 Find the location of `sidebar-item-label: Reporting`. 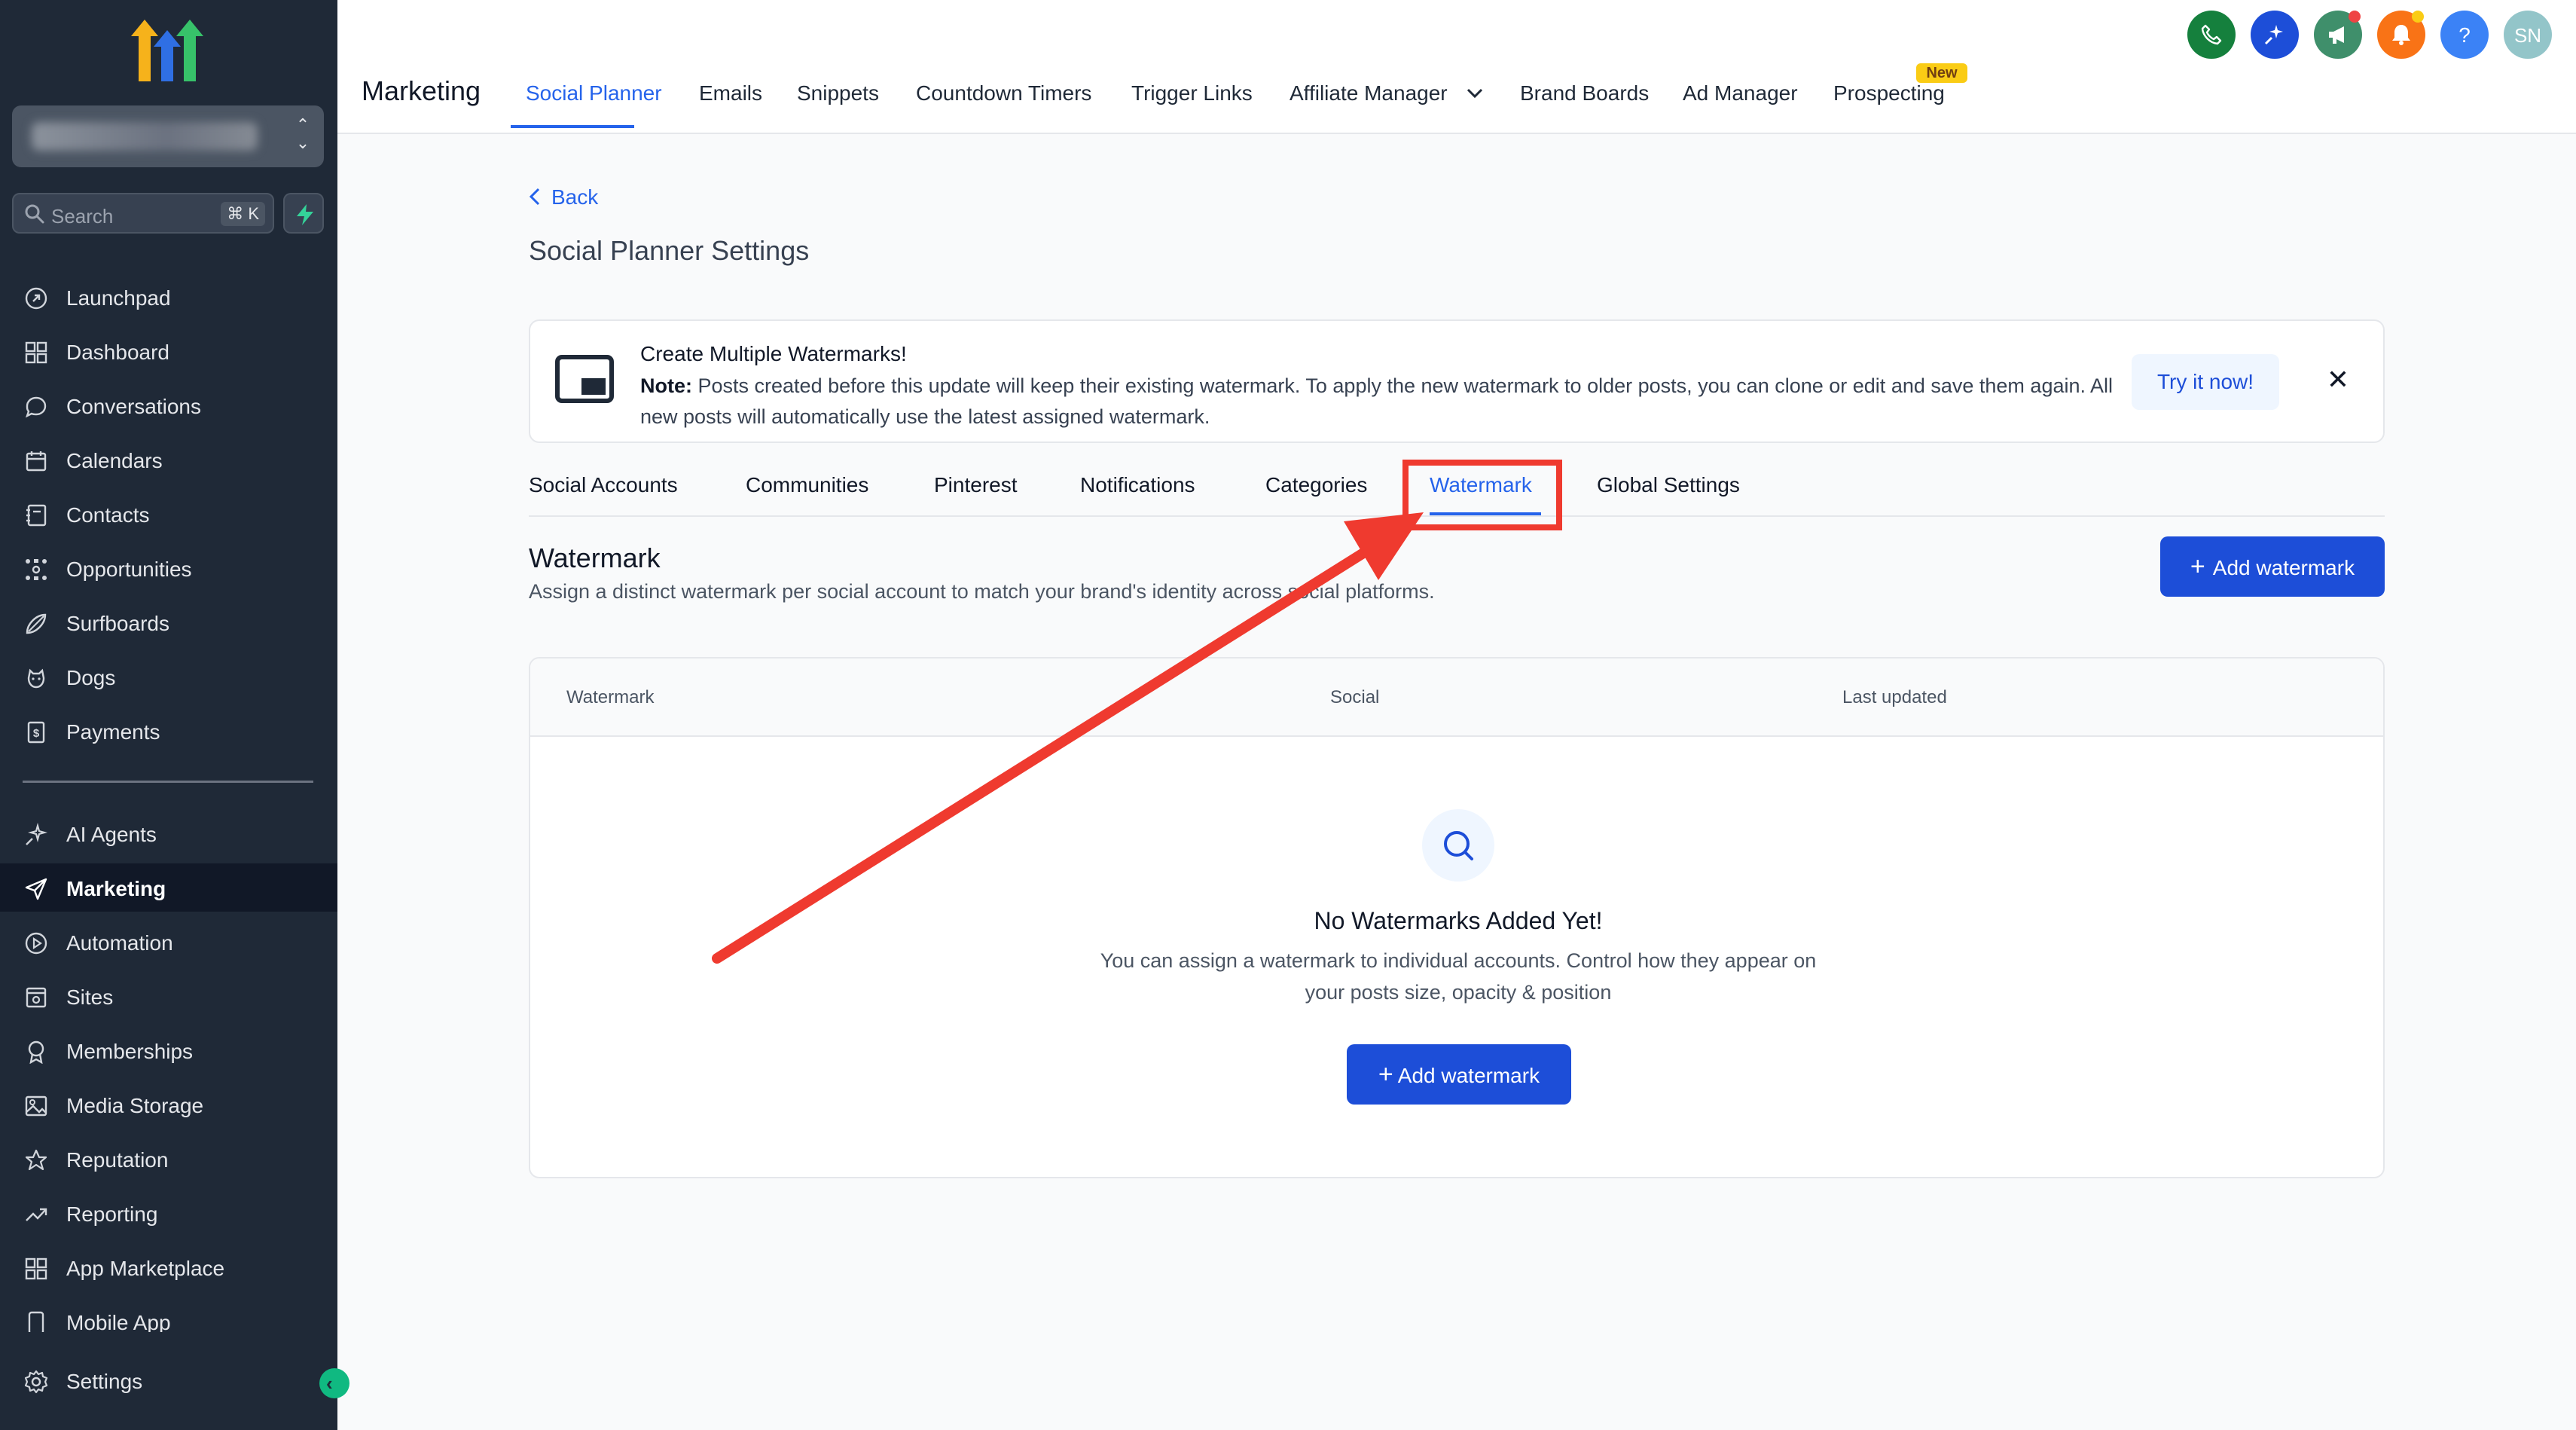

sidebar-item-label: Reporting is located at coordinates (112, 1214).